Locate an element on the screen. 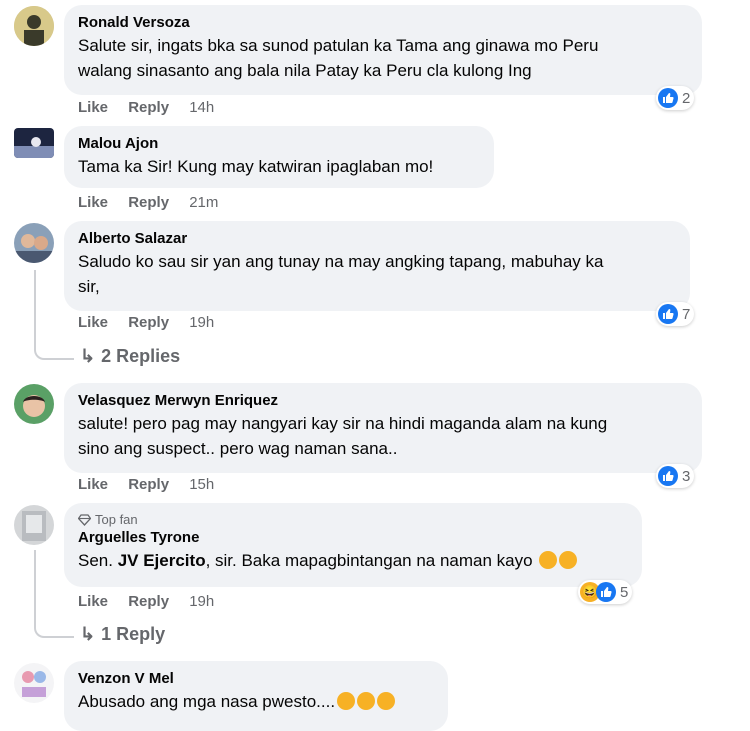 This screenshot has width=750, height=731. top-fan-badge: Top fan is located at coordinates (353, 520).